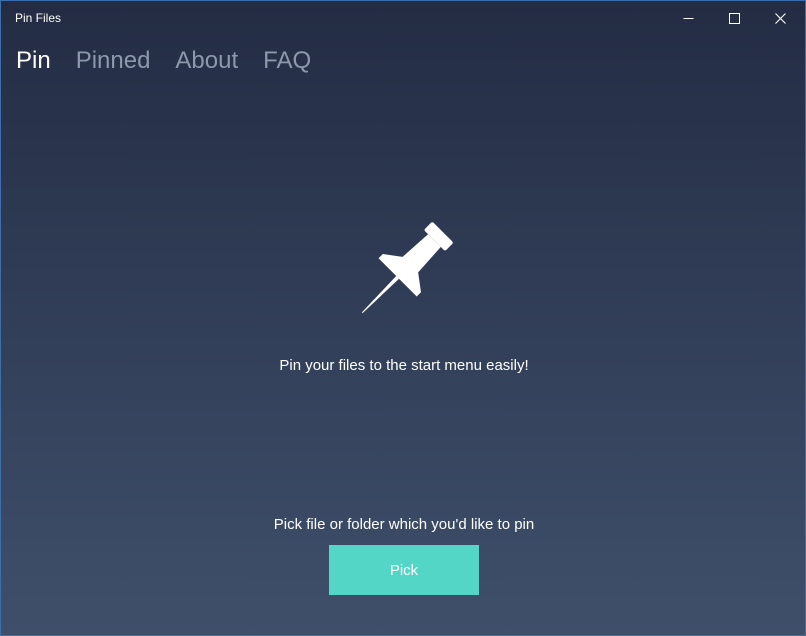  I want to click on close-button, so click(780, 18).